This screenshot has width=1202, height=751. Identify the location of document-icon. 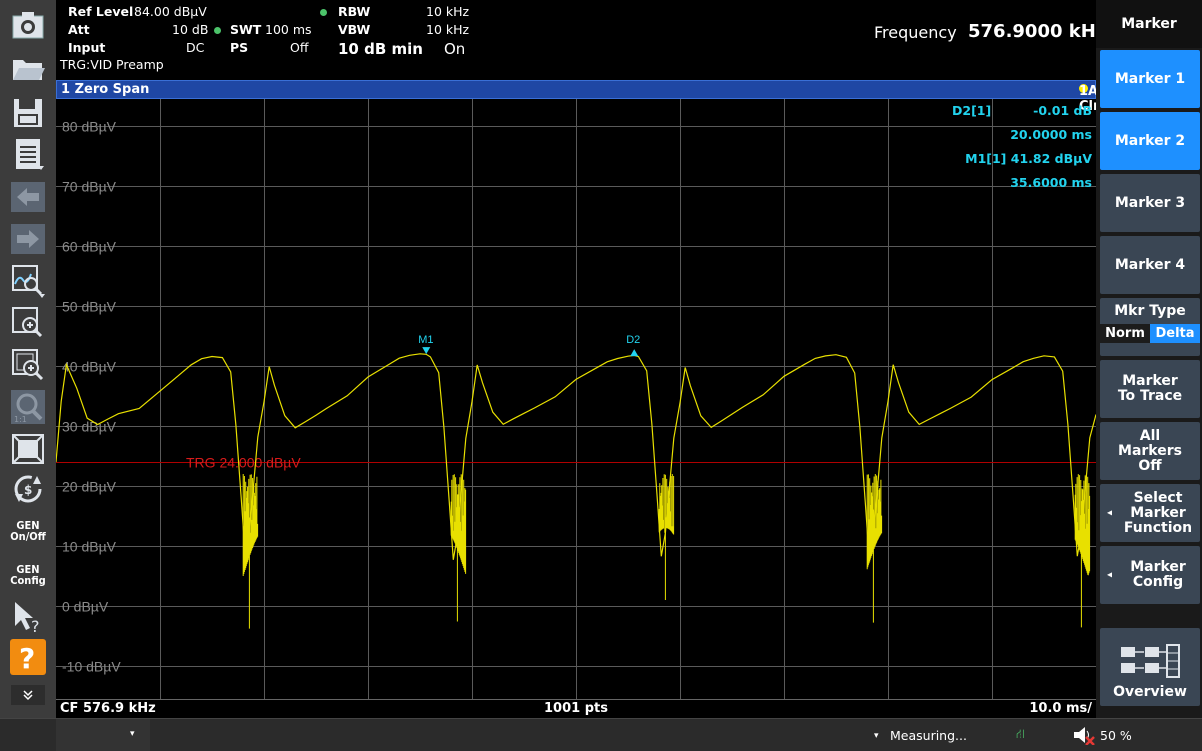
(30, 154).